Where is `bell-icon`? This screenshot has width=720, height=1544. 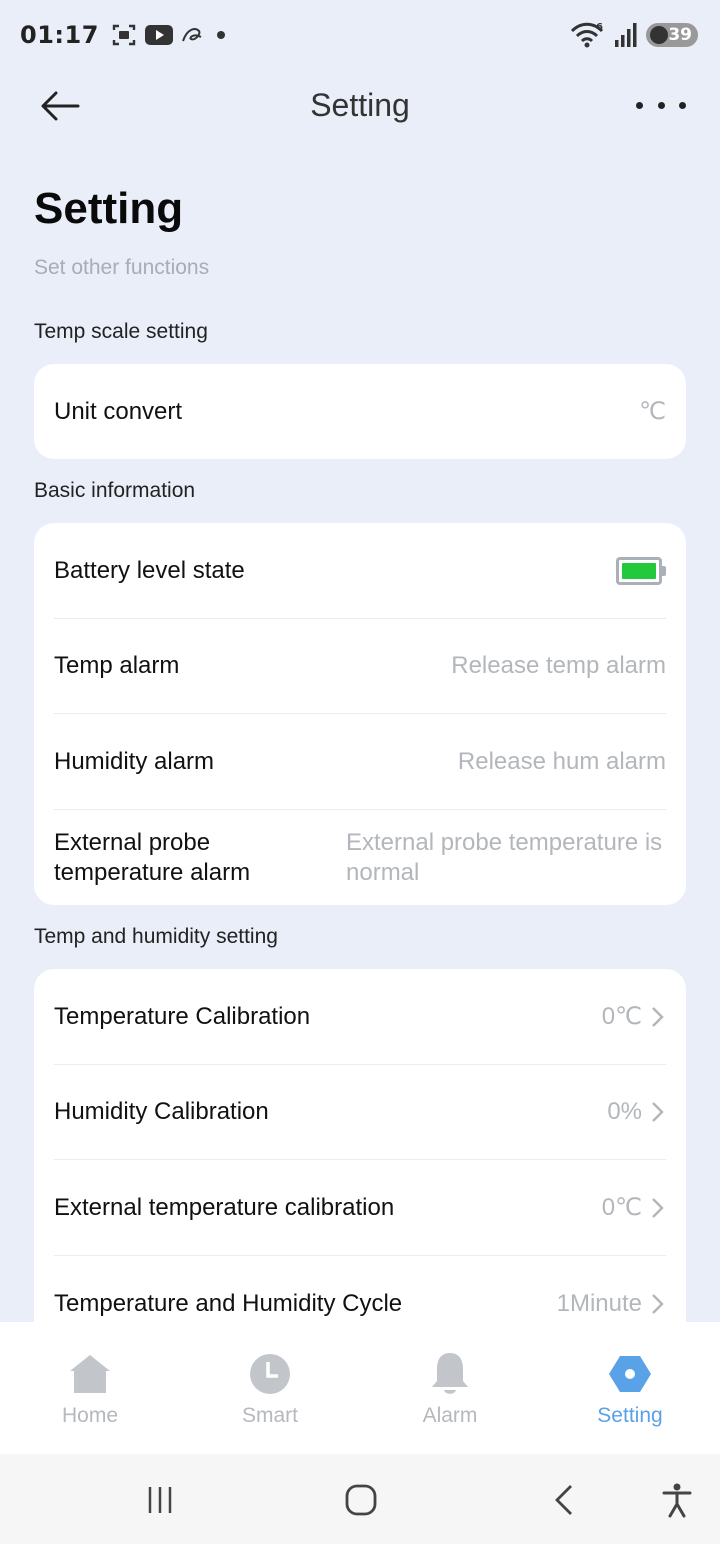
bell-icon is located at coordinates (450, 1374).